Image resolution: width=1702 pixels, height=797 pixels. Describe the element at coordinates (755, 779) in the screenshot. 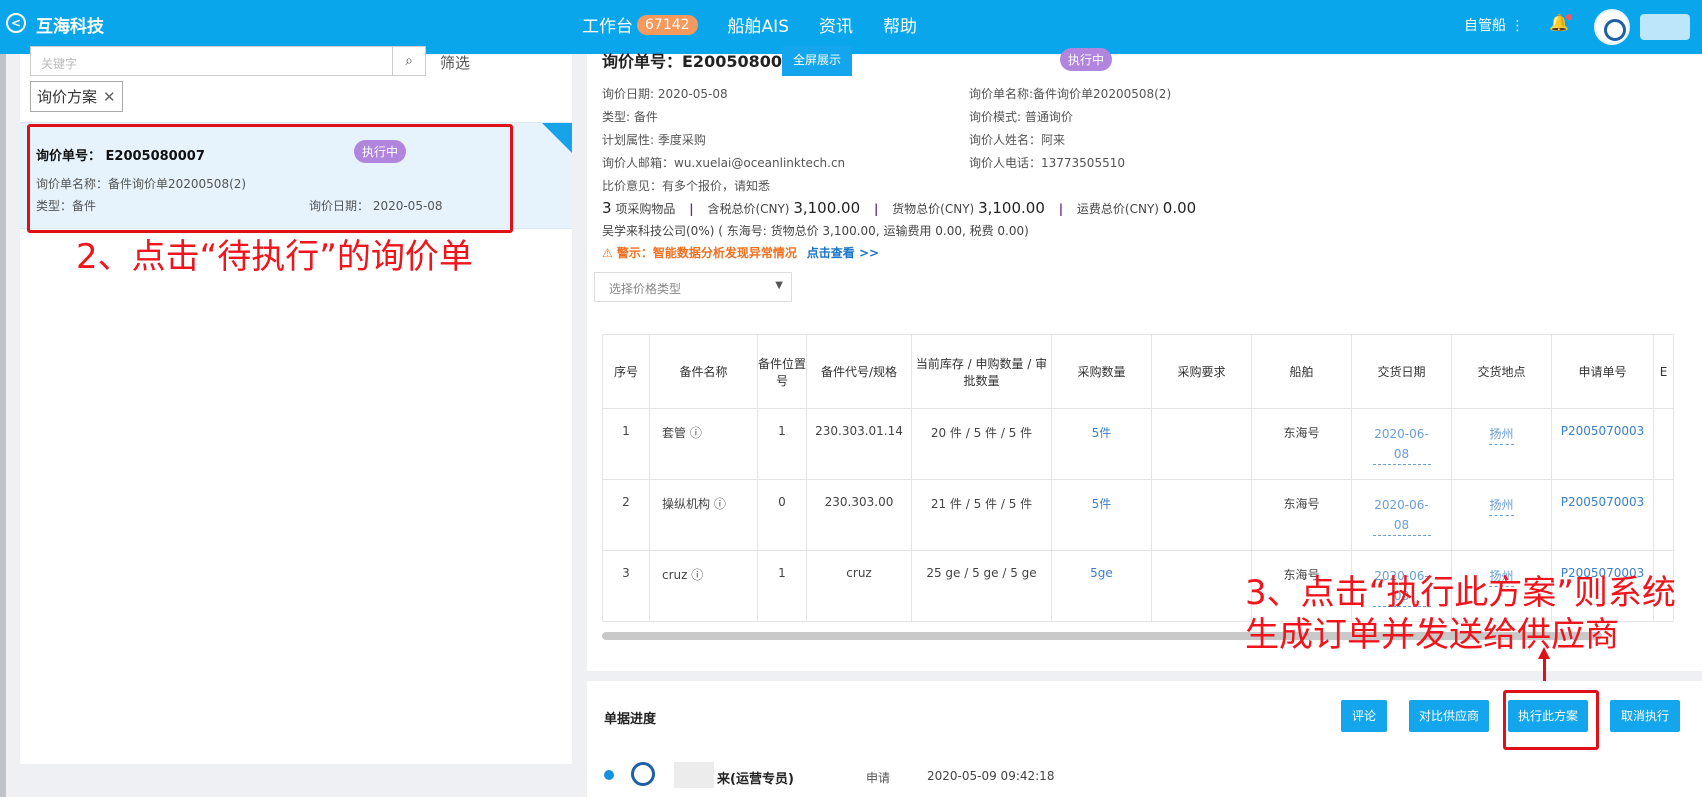

I see `timeline-user: 来(运营专员)` at that location.